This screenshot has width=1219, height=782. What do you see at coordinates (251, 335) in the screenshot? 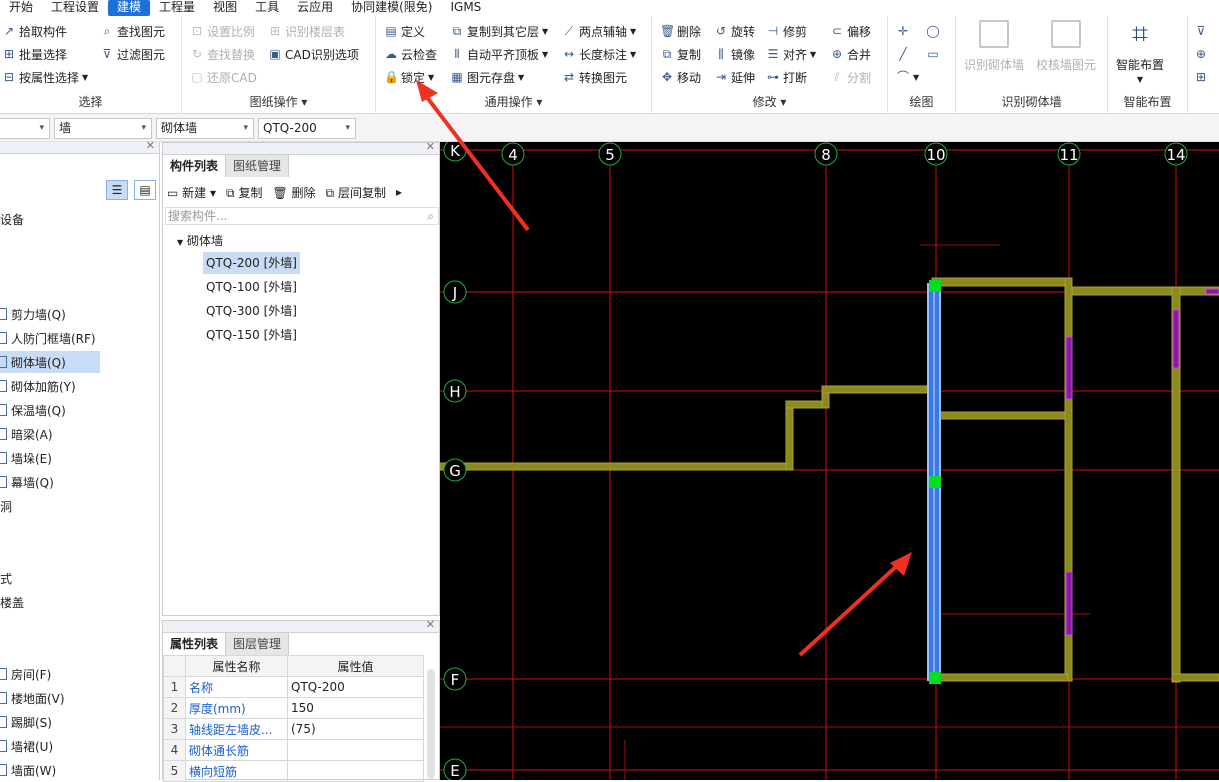
I see `component-item-3: QTQ-150 [外墙]` at bounding box center [251, 335].